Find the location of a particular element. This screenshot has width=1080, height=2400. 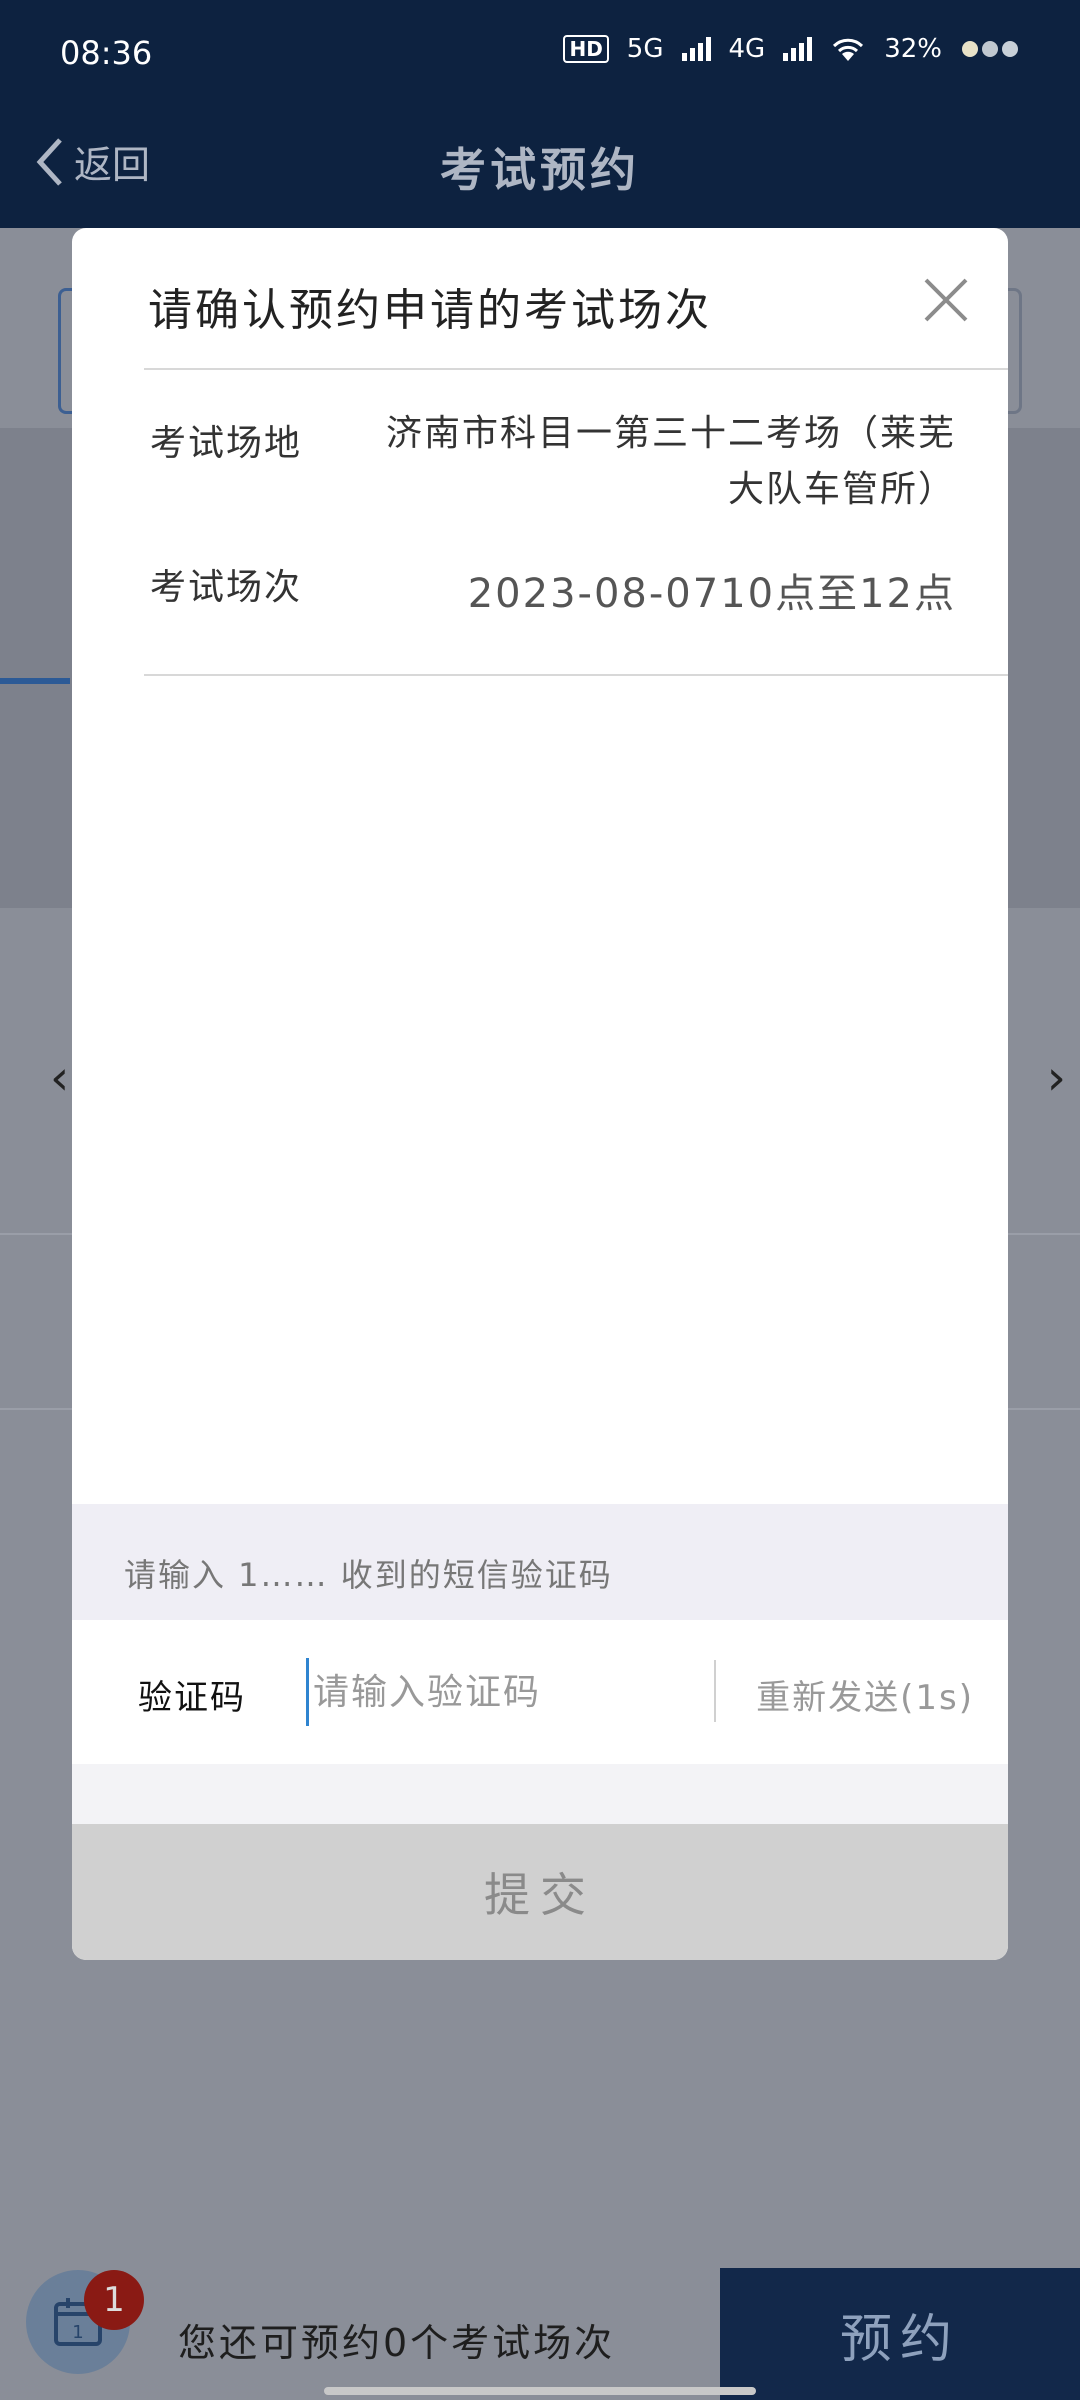

network-5g-label: 5G is located at coordinates (645, 49).